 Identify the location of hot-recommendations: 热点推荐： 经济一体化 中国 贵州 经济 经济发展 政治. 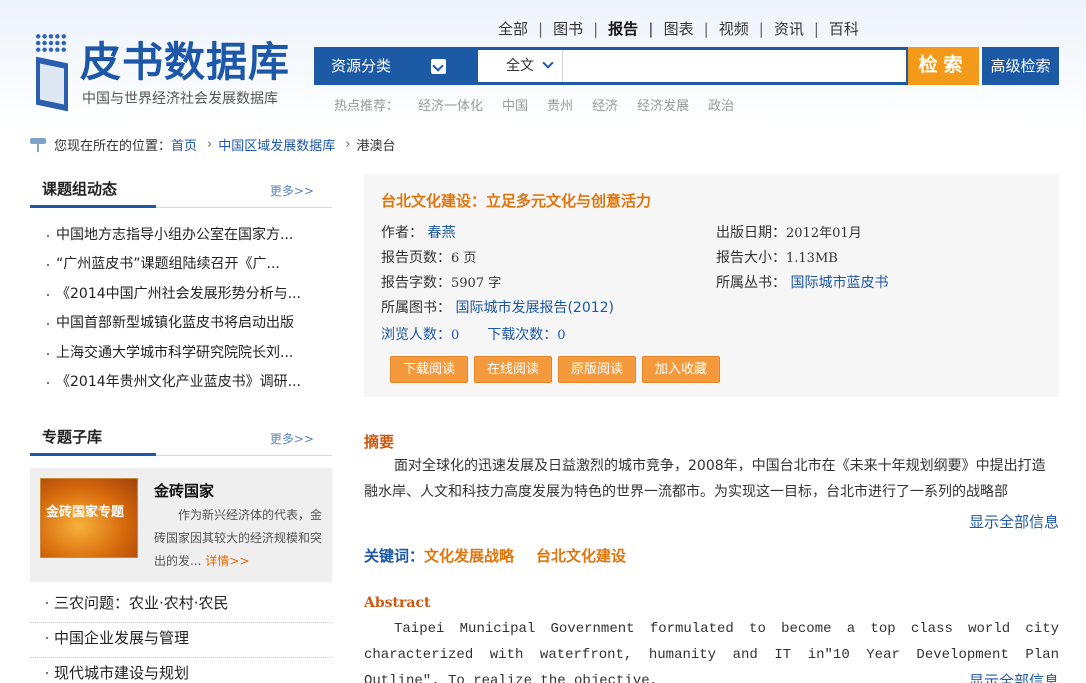
(543, 104).